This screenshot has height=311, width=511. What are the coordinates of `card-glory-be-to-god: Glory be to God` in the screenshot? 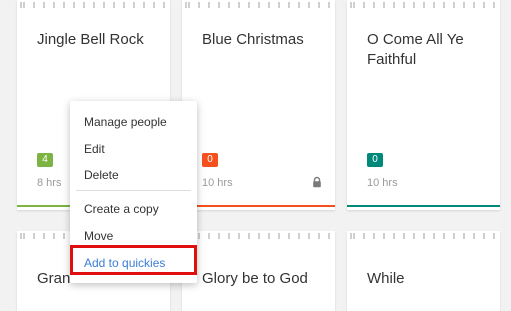 It's located at (258, 271).